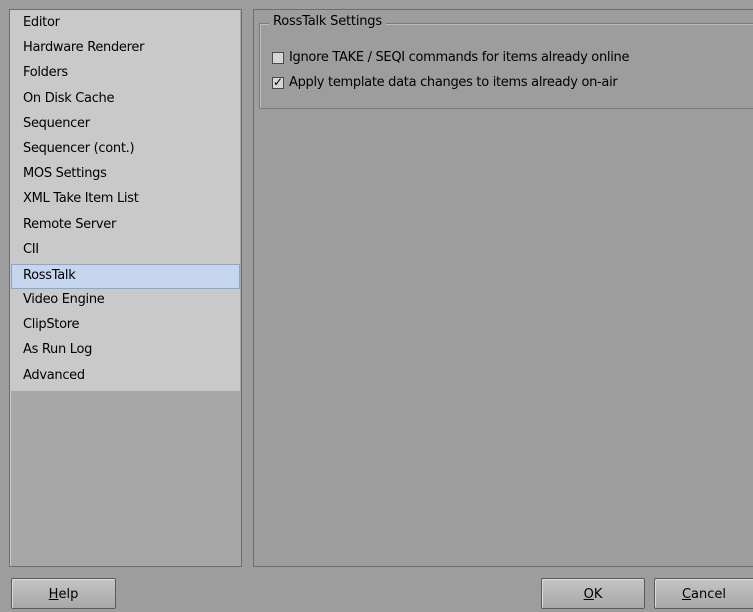 The height and width of the screenshot is (612, 753). I want to click on apply-template-data-checkbox: ✓, so click(278, 81).